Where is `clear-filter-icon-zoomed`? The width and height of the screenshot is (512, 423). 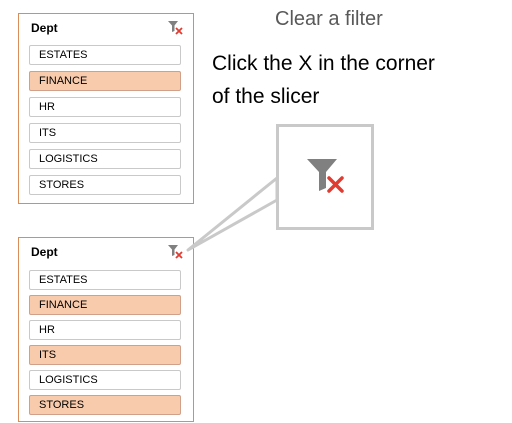
clear-filter-icon-zoomed is located at coordinates (325, 176).